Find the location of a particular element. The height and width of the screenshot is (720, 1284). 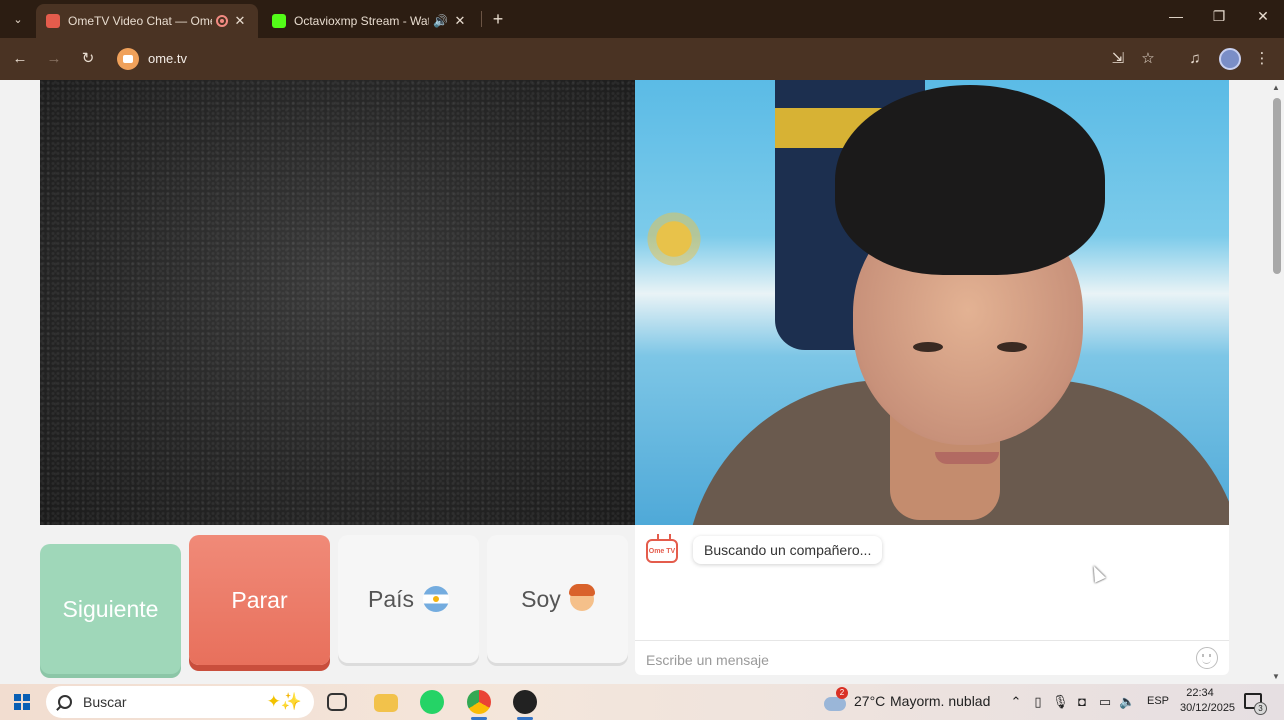

obs-icon is located at coordinates (525, 702).